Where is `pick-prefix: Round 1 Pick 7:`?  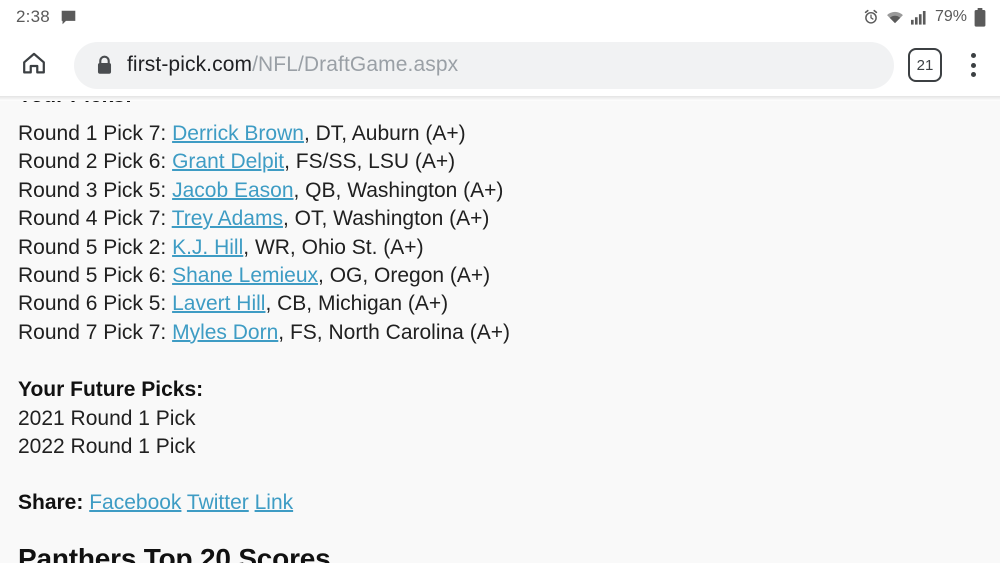 pick-prefix: Round 1 Pick 7: is located at coordinates (95, 133).